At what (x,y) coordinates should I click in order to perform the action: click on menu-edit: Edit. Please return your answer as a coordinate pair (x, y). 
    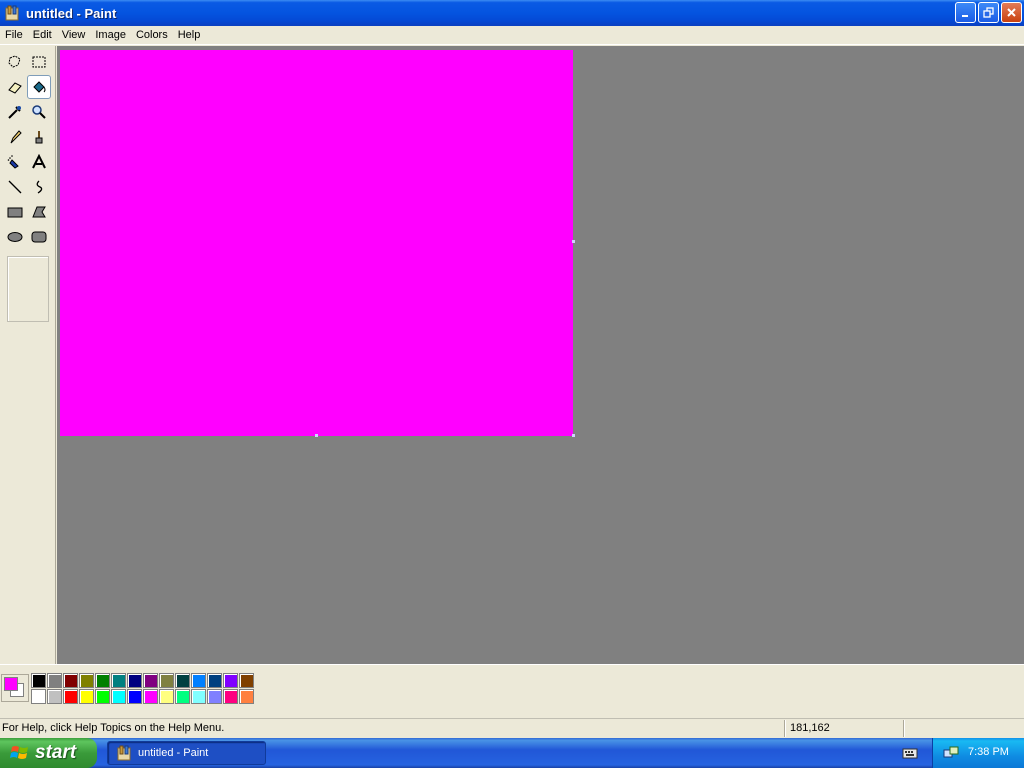
    Looking at the image, I should click on (42, 35).